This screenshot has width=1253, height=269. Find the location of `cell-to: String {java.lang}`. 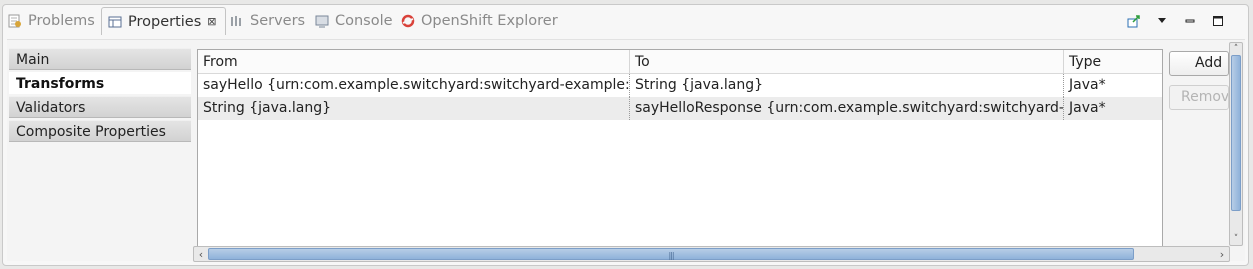

cell-to: String {java.lang} is located at coordinates (847, 85).